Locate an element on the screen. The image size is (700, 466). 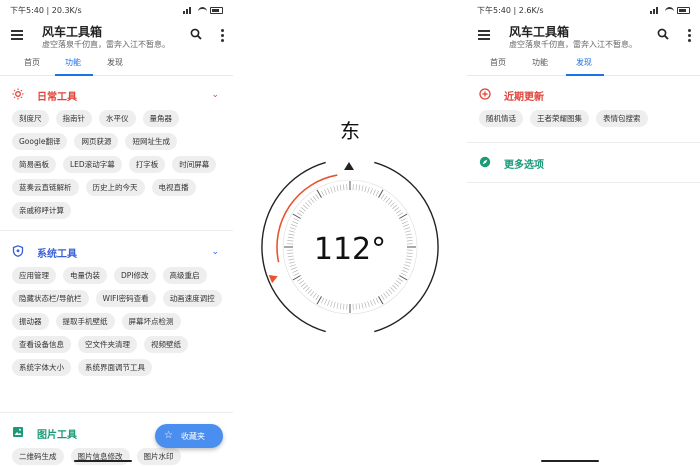
tool-chip: 空文件夹清理 is located at coordinates (107, 344).